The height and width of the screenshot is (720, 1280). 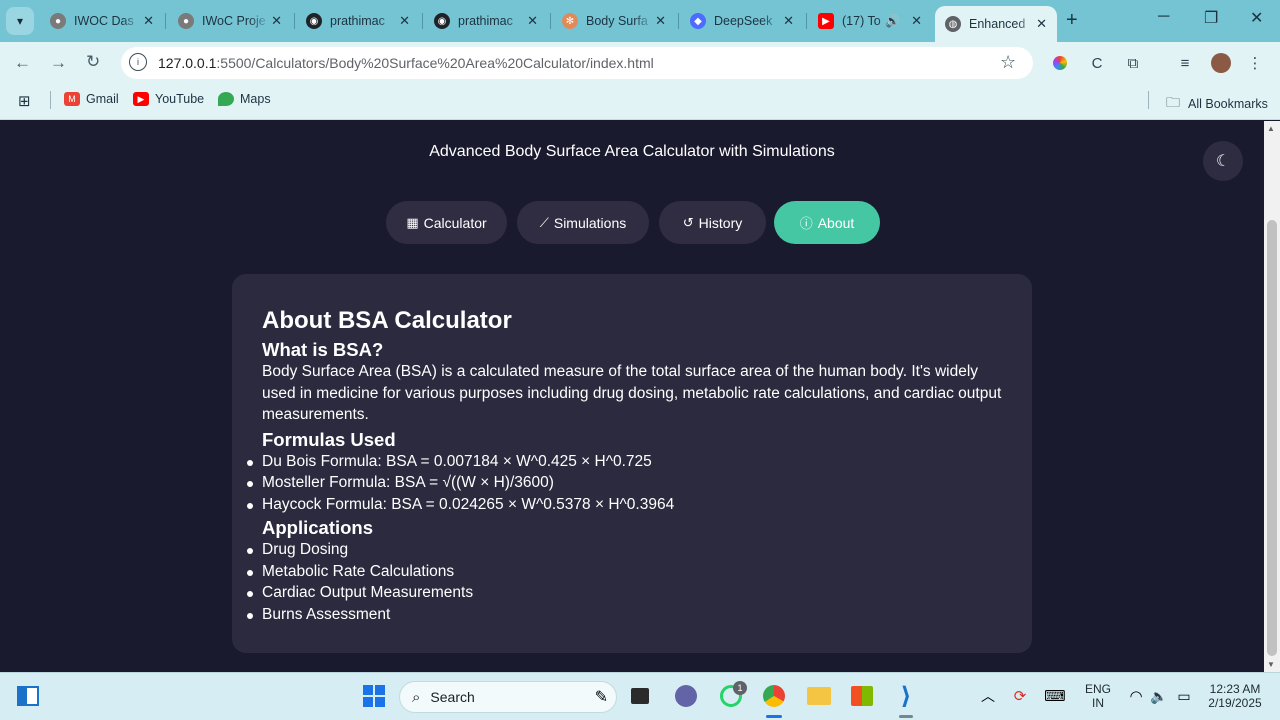 What do you see at coordinates (624, 593) in the screenshot?
I see `application-item: Cardiac Output Measurements` at bounding box center [624, 593].